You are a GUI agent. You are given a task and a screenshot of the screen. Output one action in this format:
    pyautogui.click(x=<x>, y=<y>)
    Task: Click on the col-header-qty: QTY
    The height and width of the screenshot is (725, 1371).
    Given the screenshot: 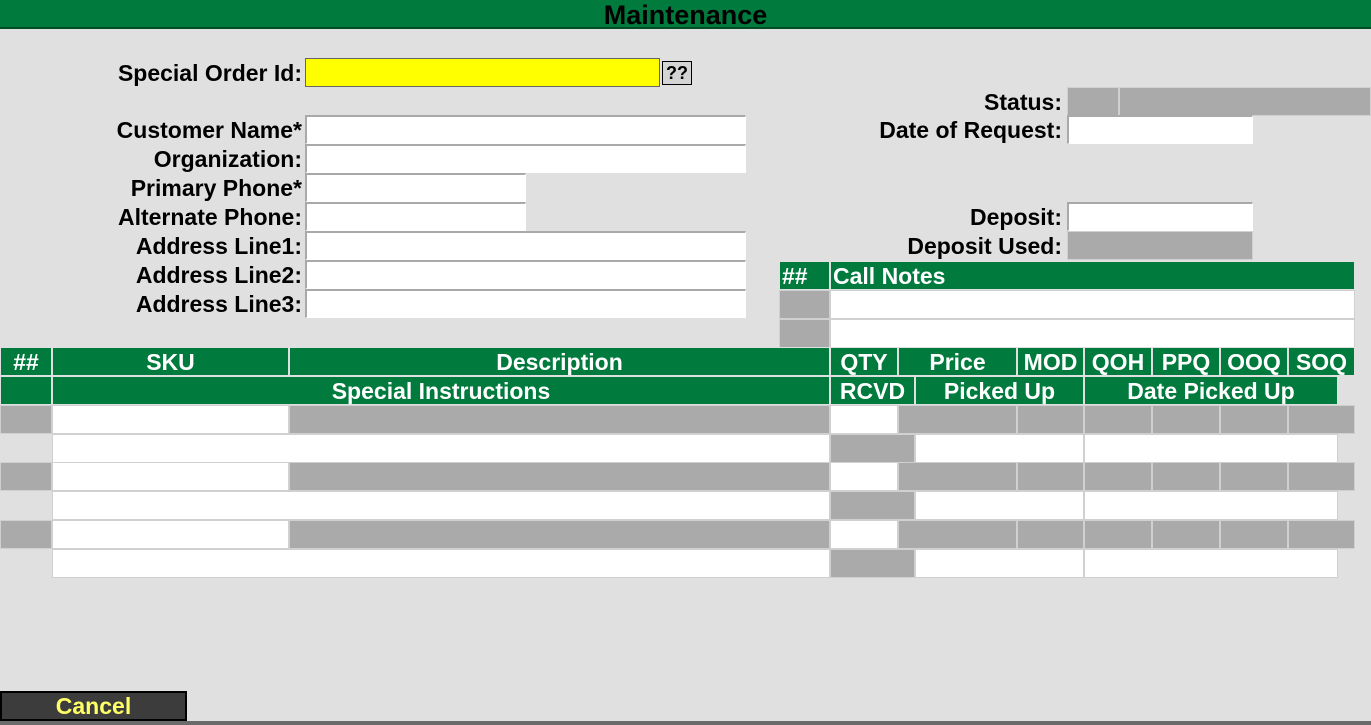 What is the action you would take?
    pyautogui.click(x=864, y=361)
    